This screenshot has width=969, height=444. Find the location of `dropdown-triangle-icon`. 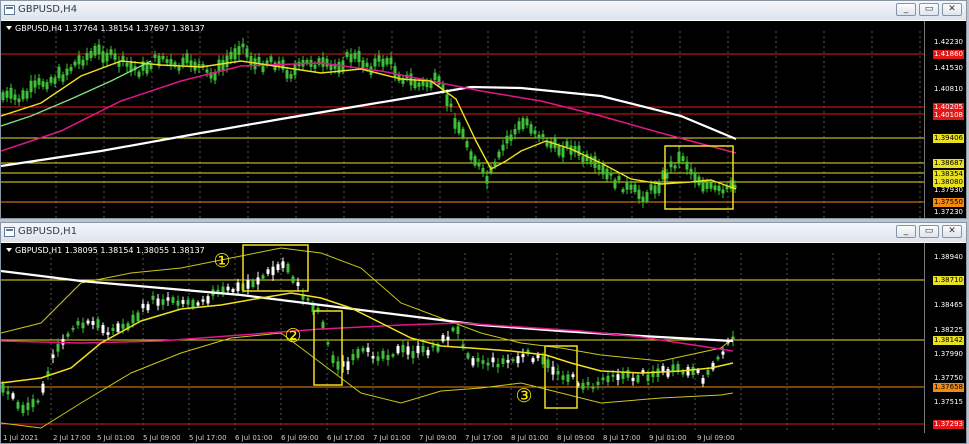

dropdown-triangle-icon is located at coordinates (9, 250).